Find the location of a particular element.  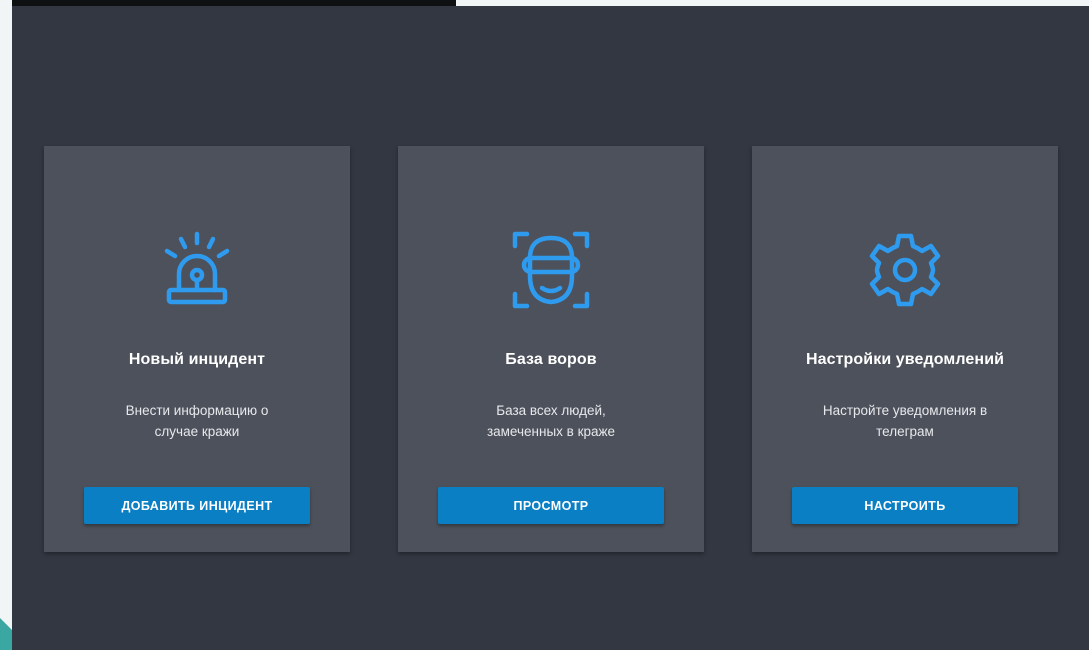

siren-alarm-icon is located at coordinates (197, 270).